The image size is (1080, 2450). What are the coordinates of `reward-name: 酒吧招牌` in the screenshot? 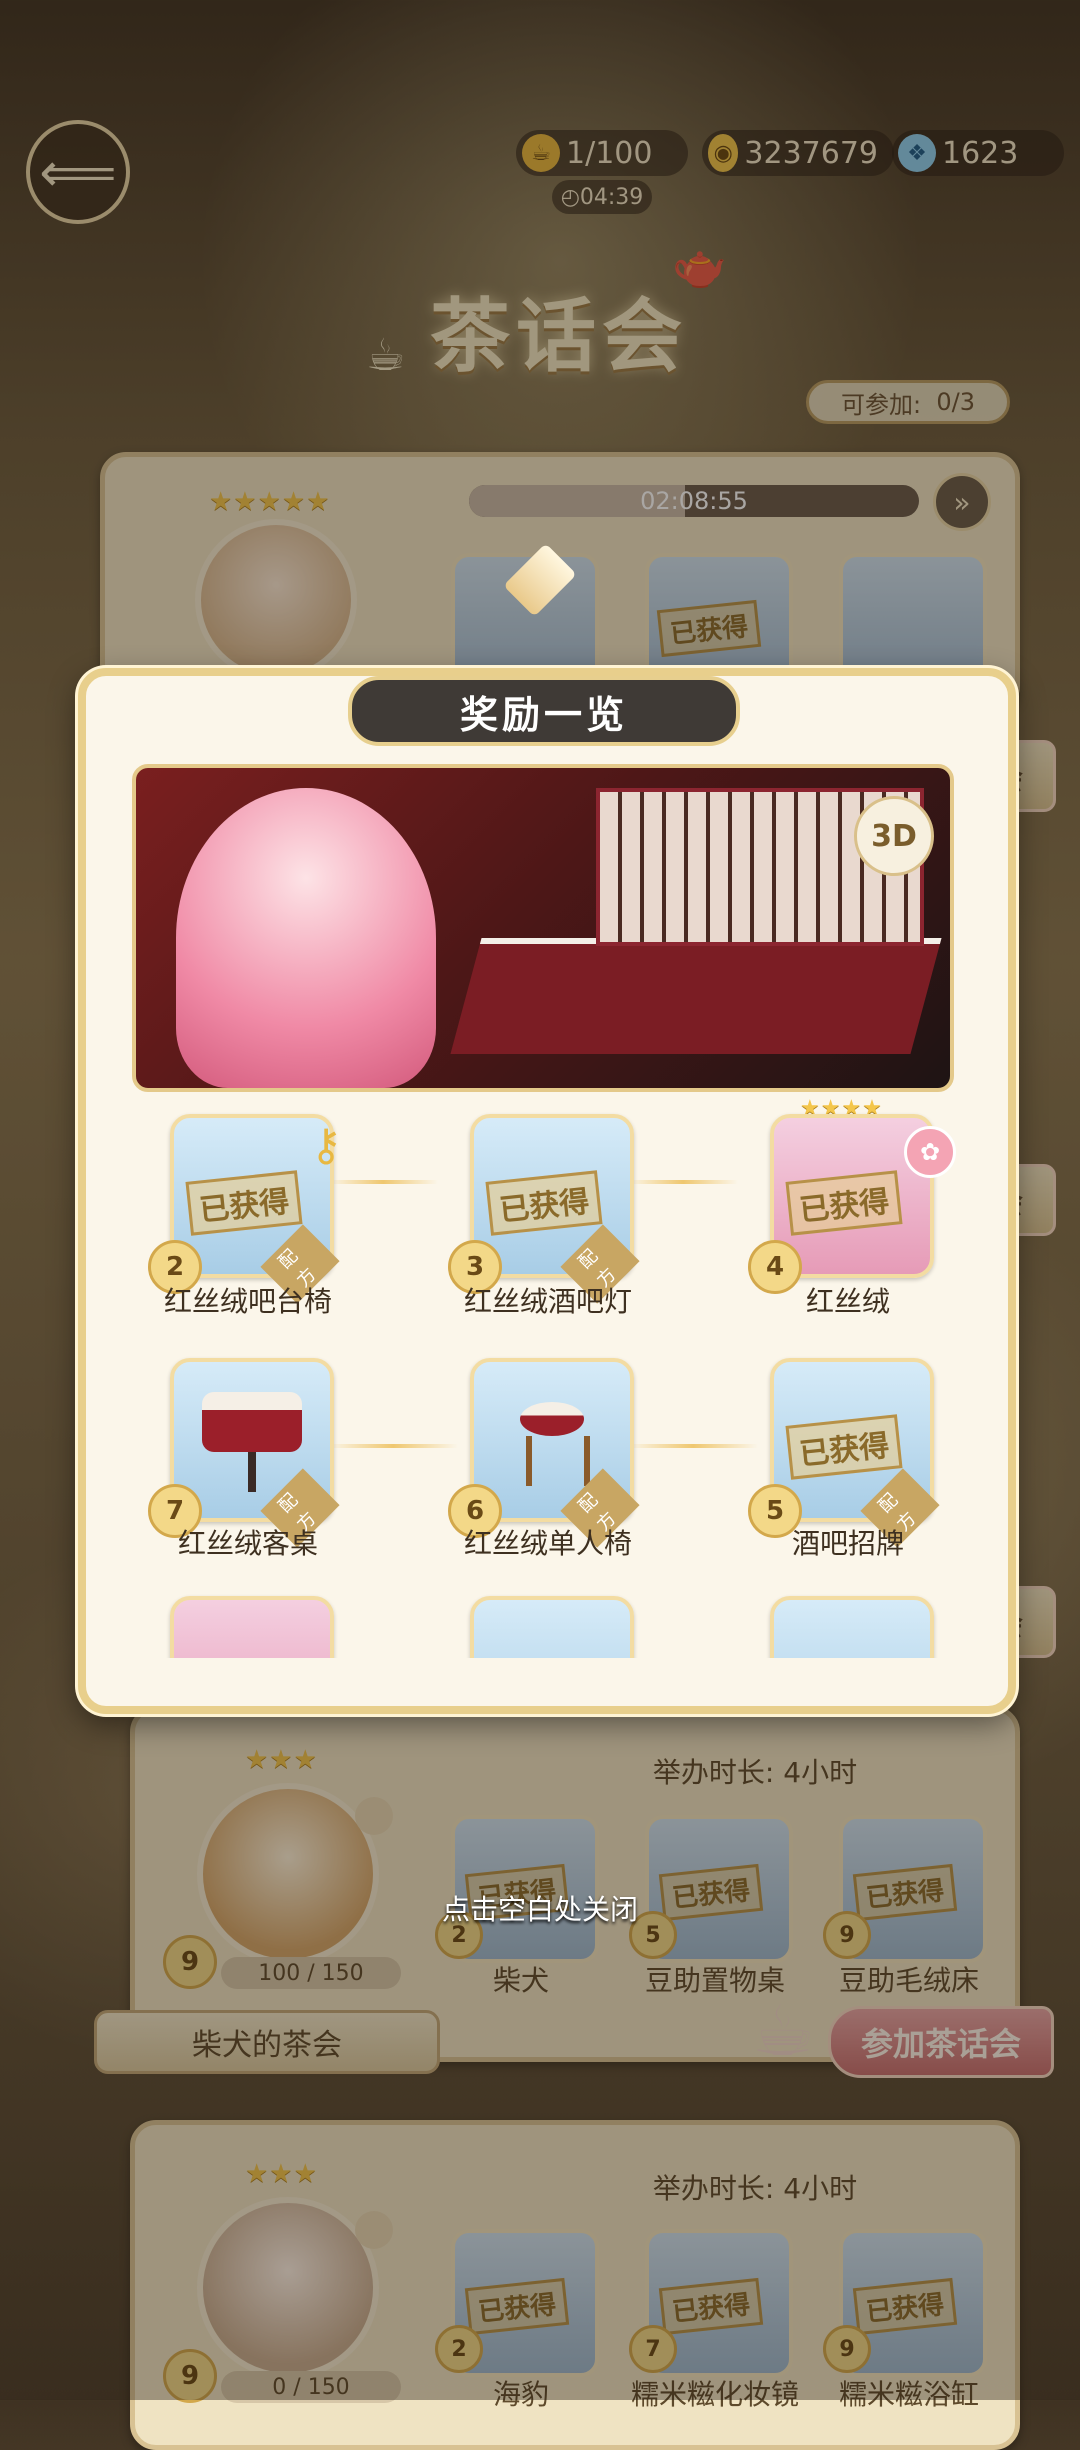 It's located at (847, 1543).